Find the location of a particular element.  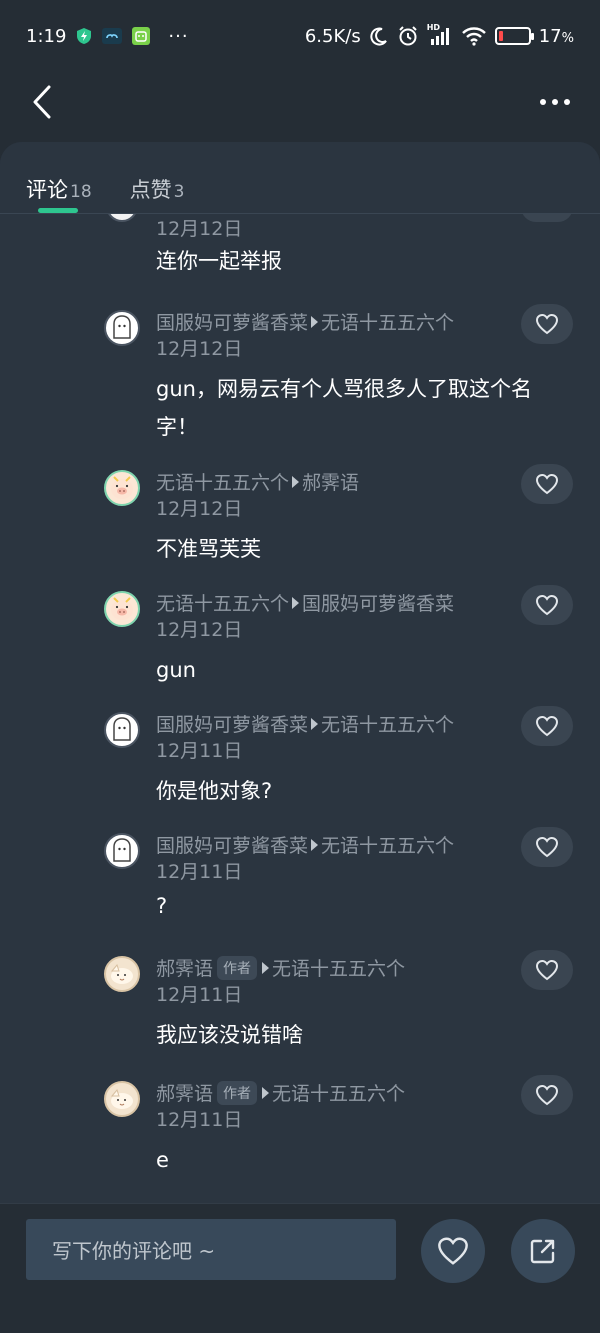

comment-text: 不准骂芙芙 is located at coordinates (208, 549).